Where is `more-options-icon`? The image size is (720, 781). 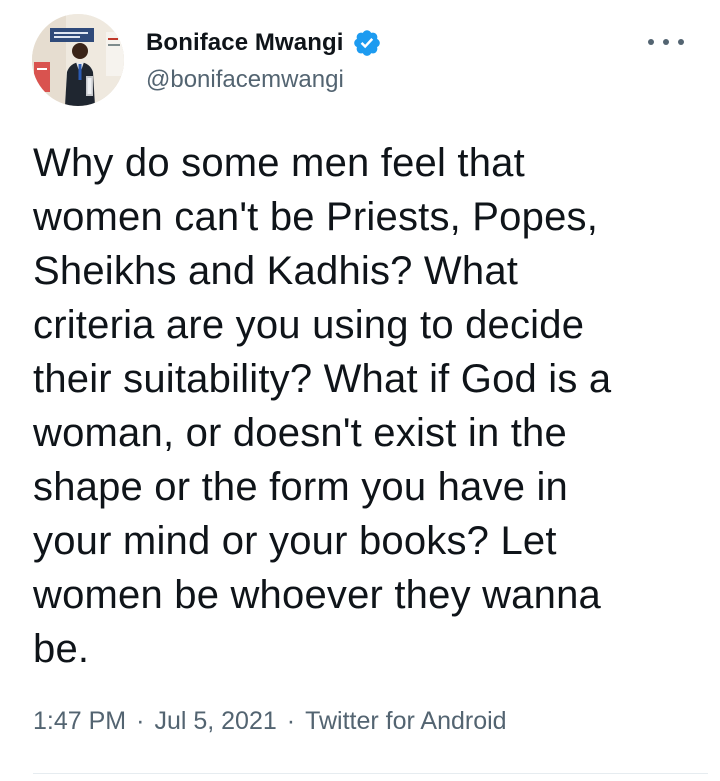
more-options-icon is located at coordinates (666, 42).